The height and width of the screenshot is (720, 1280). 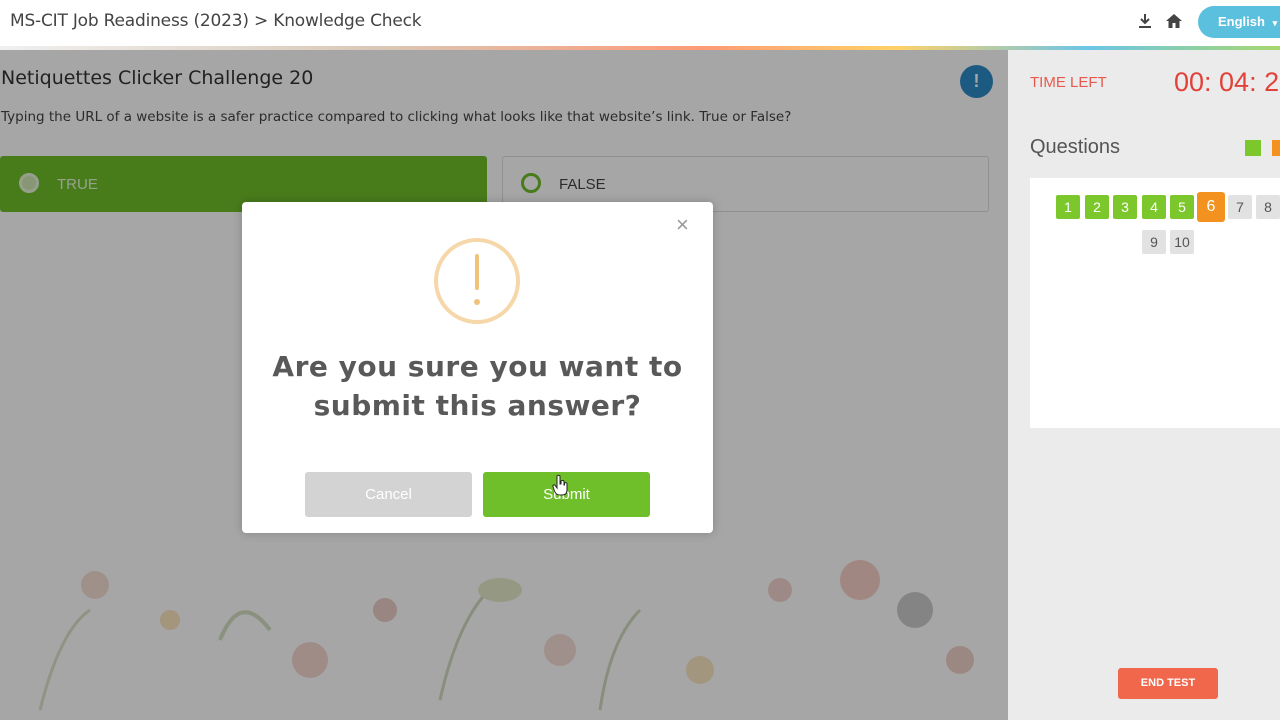 I want to click on questions-heading: Questions, so click(x=1075, y=147).